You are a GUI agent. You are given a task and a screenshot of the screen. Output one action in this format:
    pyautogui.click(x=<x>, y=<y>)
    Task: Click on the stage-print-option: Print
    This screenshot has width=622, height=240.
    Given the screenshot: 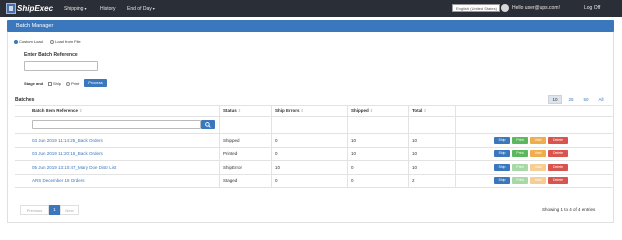 What is the action you would take?
    pyautogui.click(x=72, y=83)
    